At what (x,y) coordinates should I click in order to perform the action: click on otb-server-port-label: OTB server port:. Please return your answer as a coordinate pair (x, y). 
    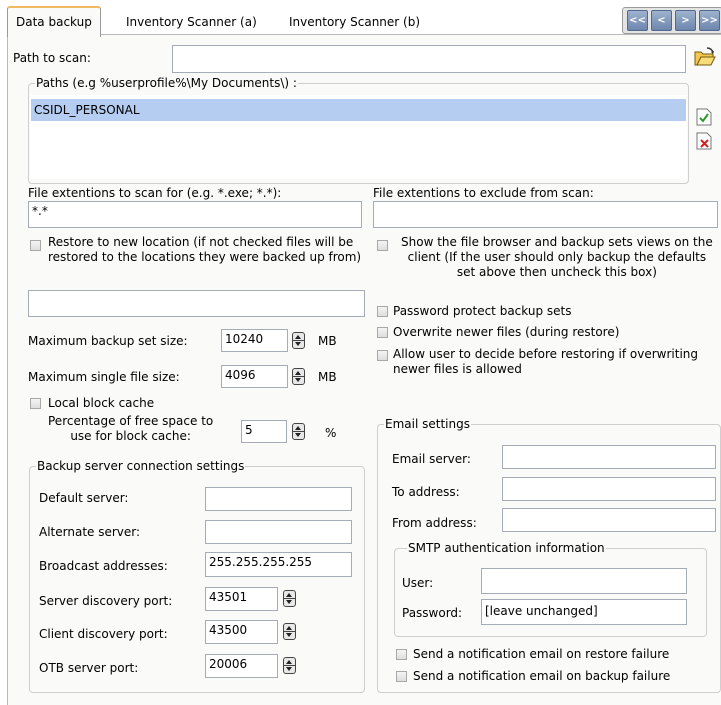
    Looking at the image, I should click on (89, 668).